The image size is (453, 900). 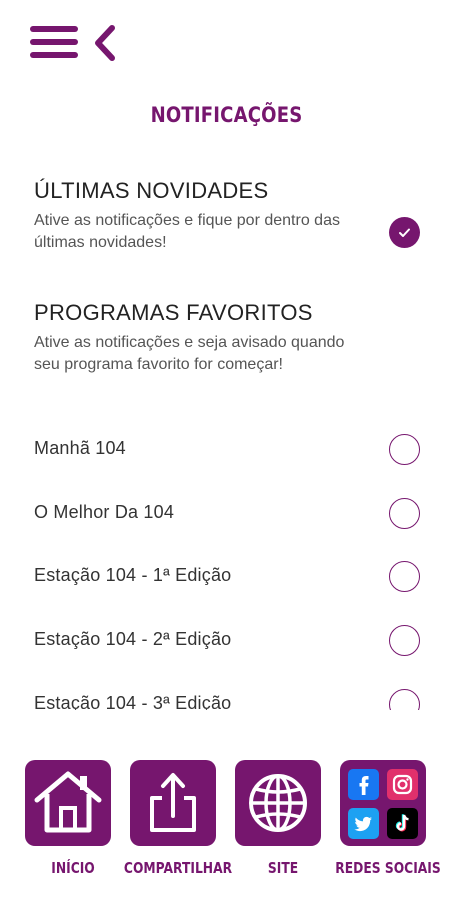 I want to click on facebook-icon, so click(x=363, y=784).